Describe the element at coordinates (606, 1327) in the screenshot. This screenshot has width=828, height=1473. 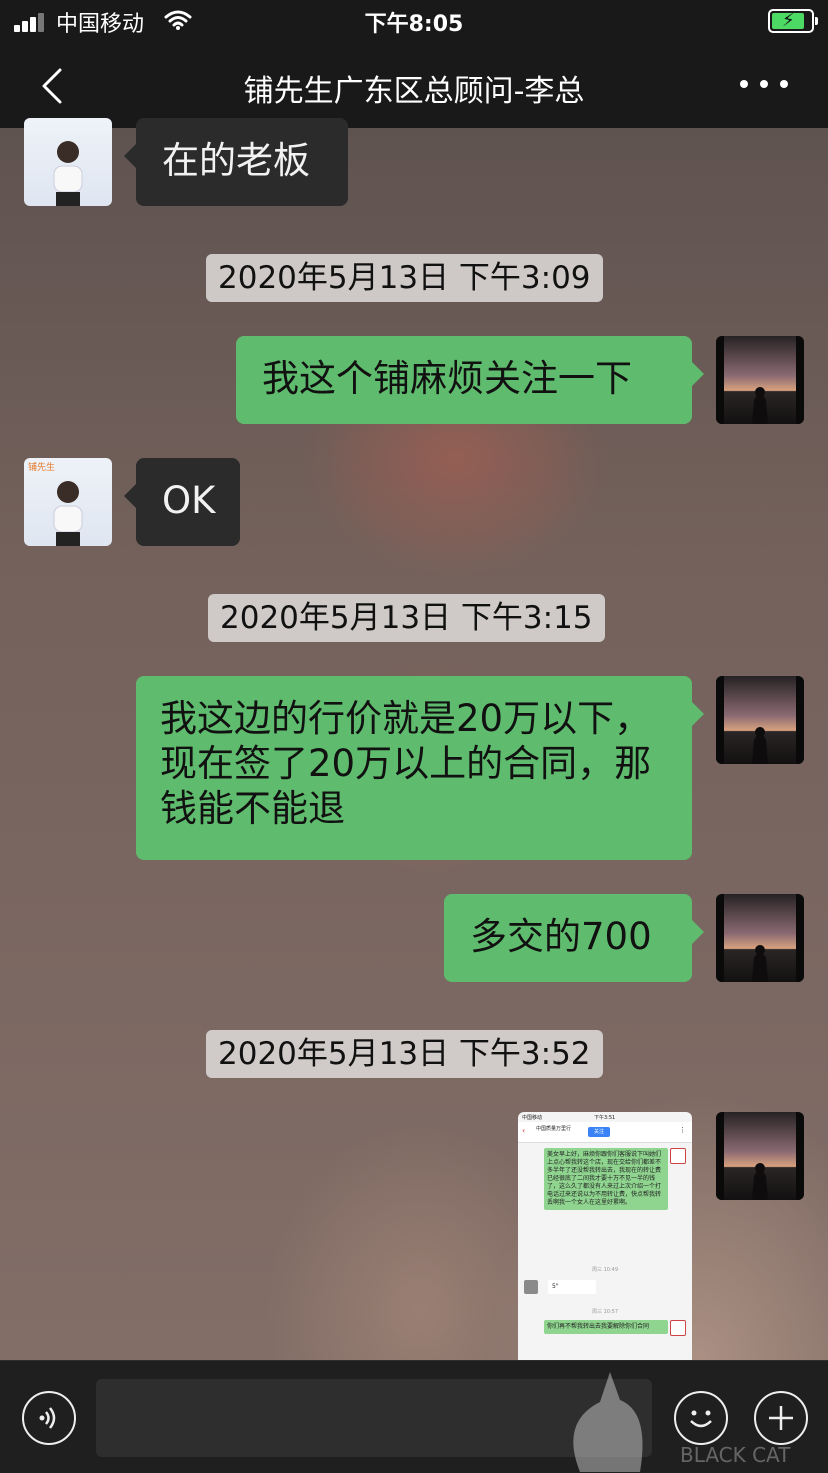
I see `image-bubble-text-2: 你们再不帮我转出去我要解除你们合同` at that location.